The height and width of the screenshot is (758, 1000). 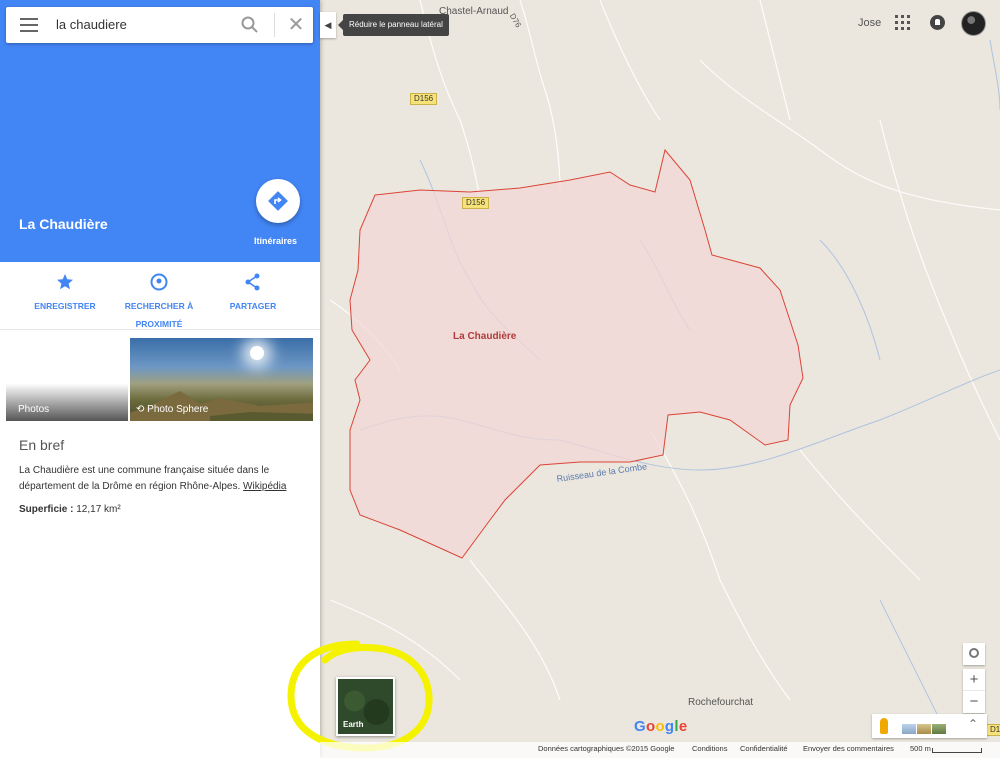 What do you see at coordinates (869, 23) in the screenshot?
I see `user-name: Jose` at bounding box center [869, 23].